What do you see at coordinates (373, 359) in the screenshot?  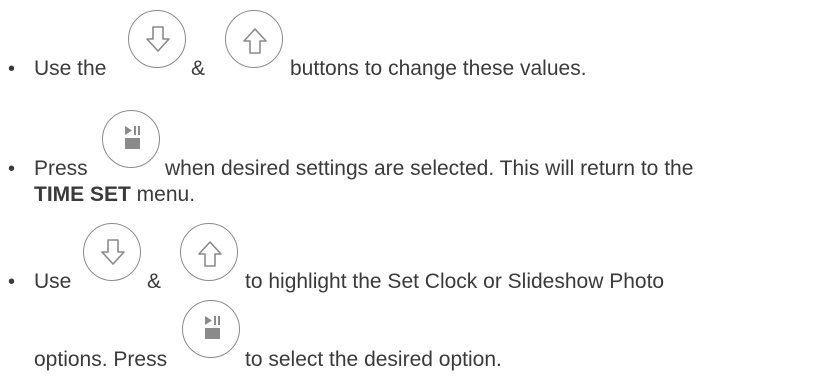 I see `instruction-text: to select the desired option.` at bounding box center [373, 359].